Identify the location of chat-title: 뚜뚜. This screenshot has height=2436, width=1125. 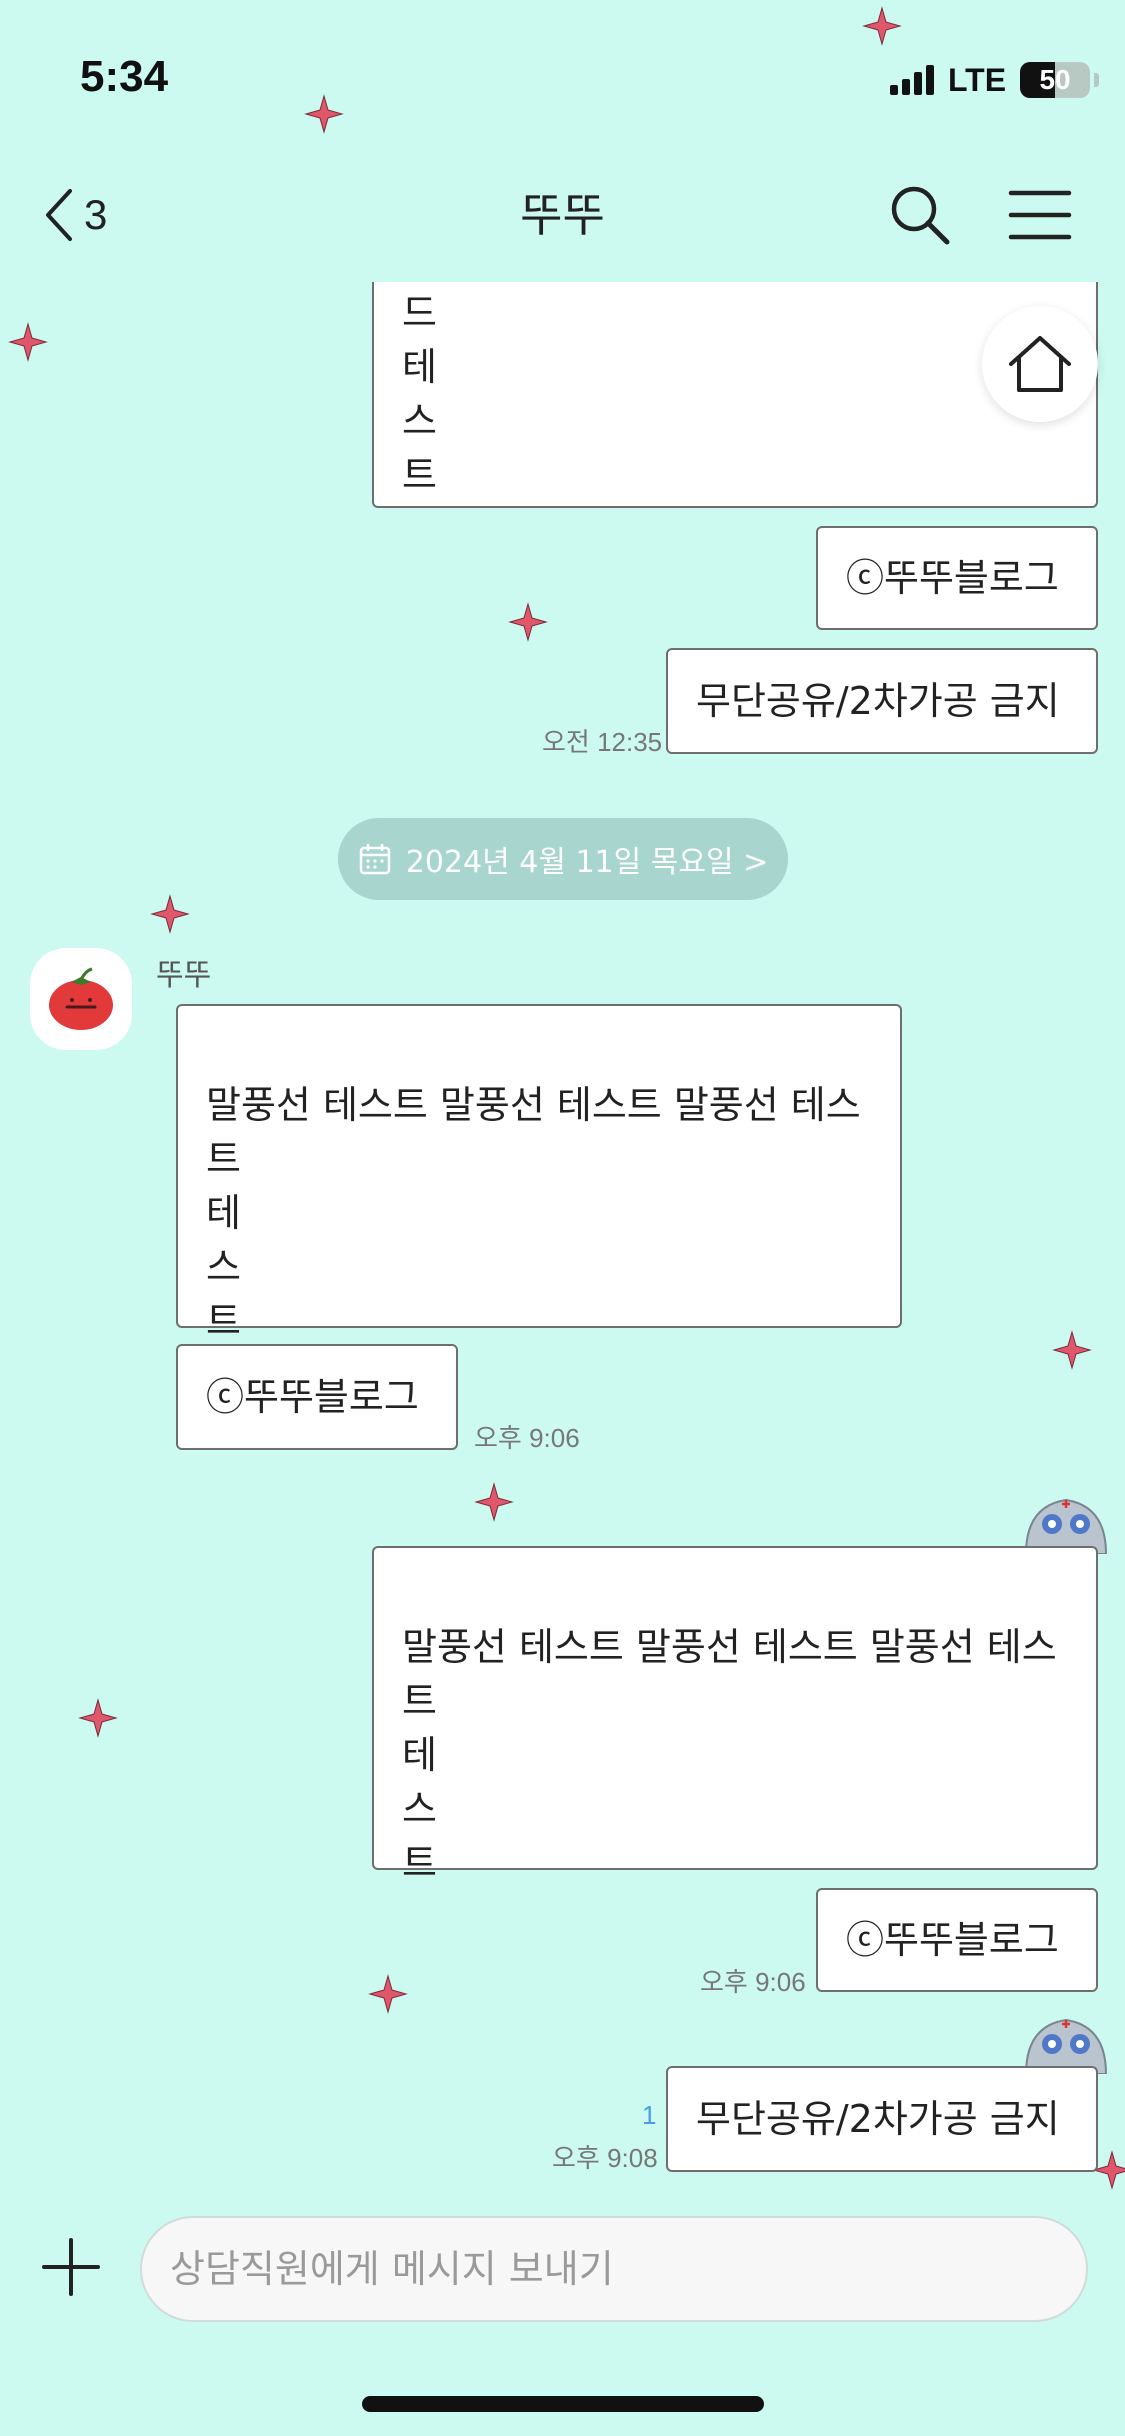
(562, 215).